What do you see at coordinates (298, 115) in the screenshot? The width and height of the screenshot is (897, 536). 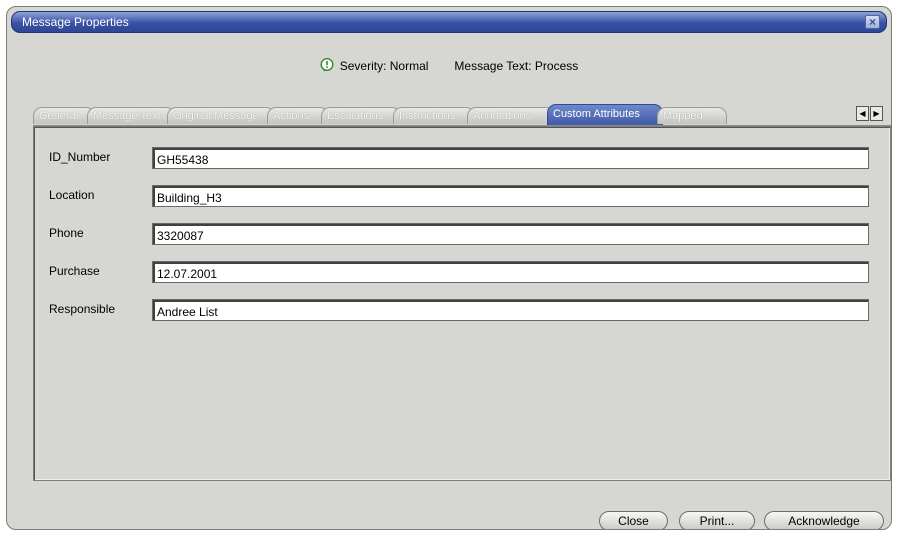 I see `tab-actions: Actions` at bounding box center [298, 115].